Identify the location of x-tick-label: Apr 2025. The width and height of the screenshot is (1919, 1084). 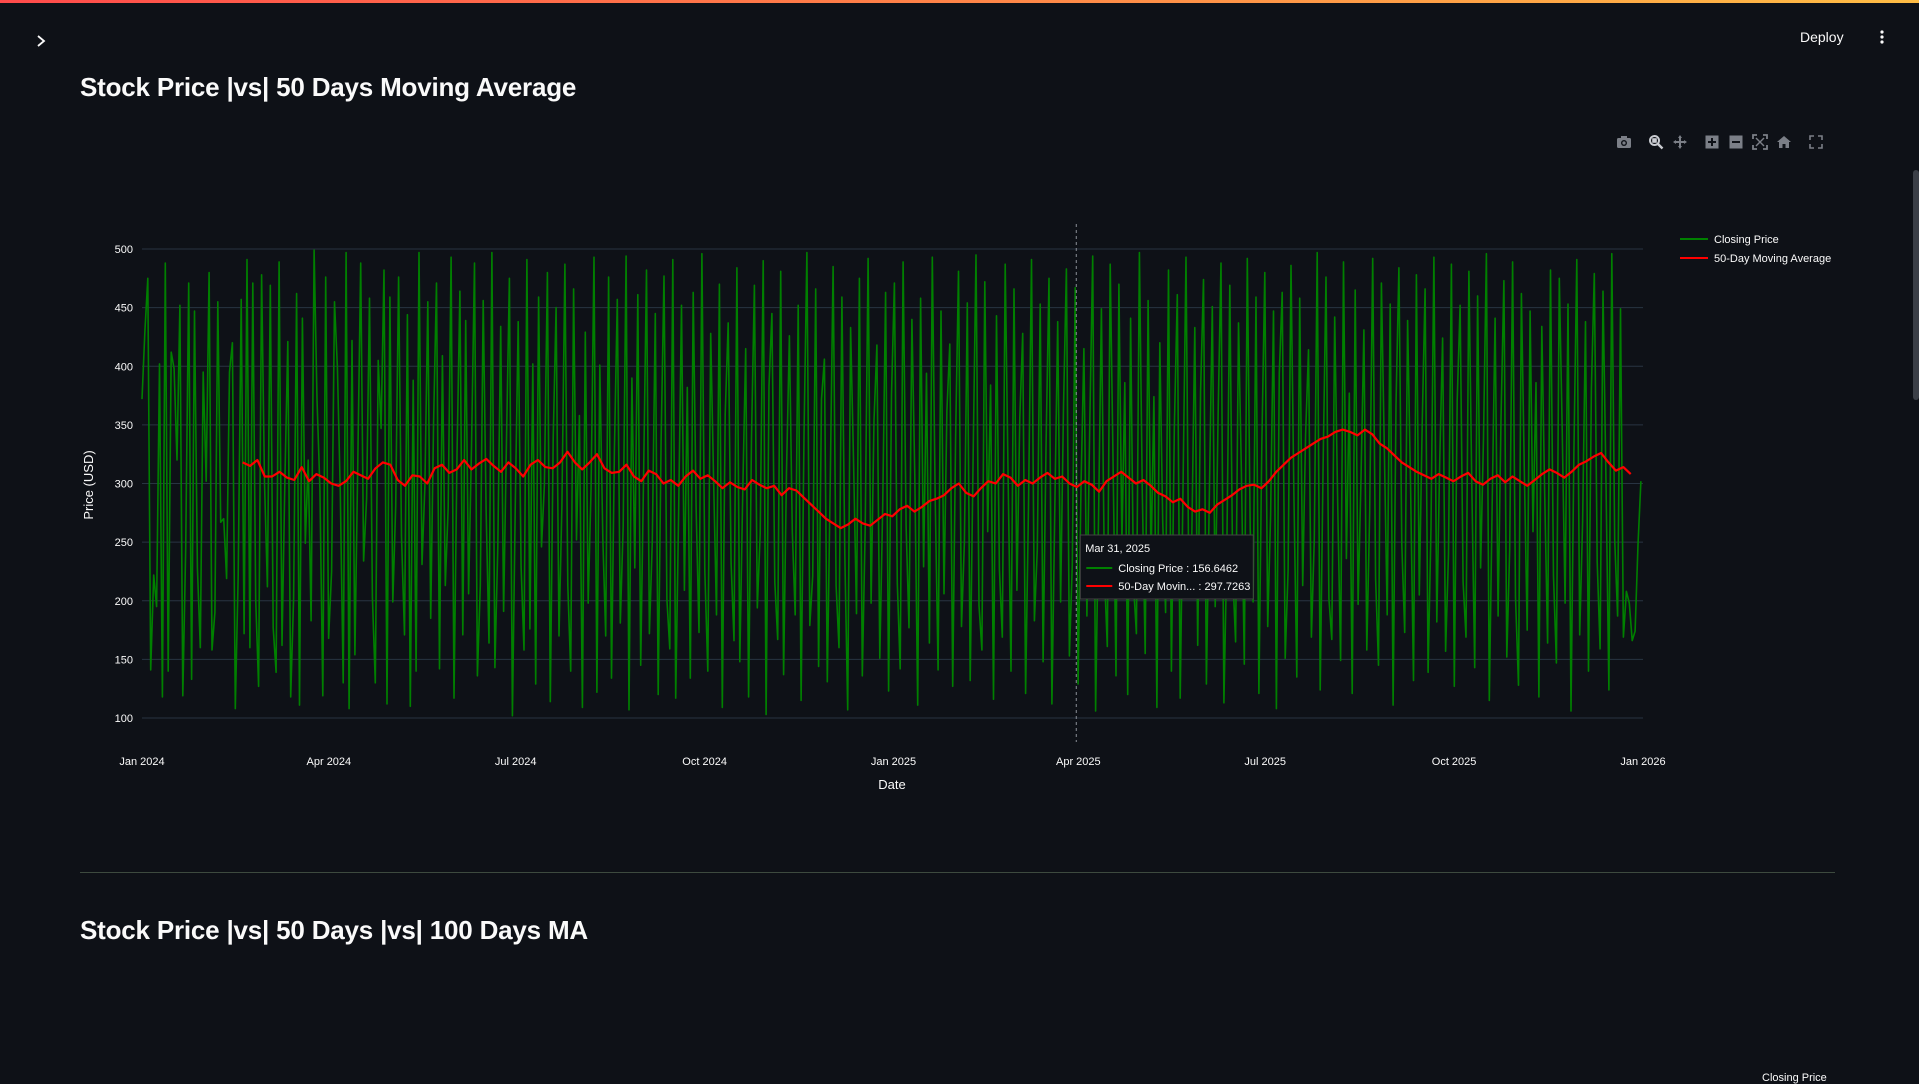
(1078, 762).